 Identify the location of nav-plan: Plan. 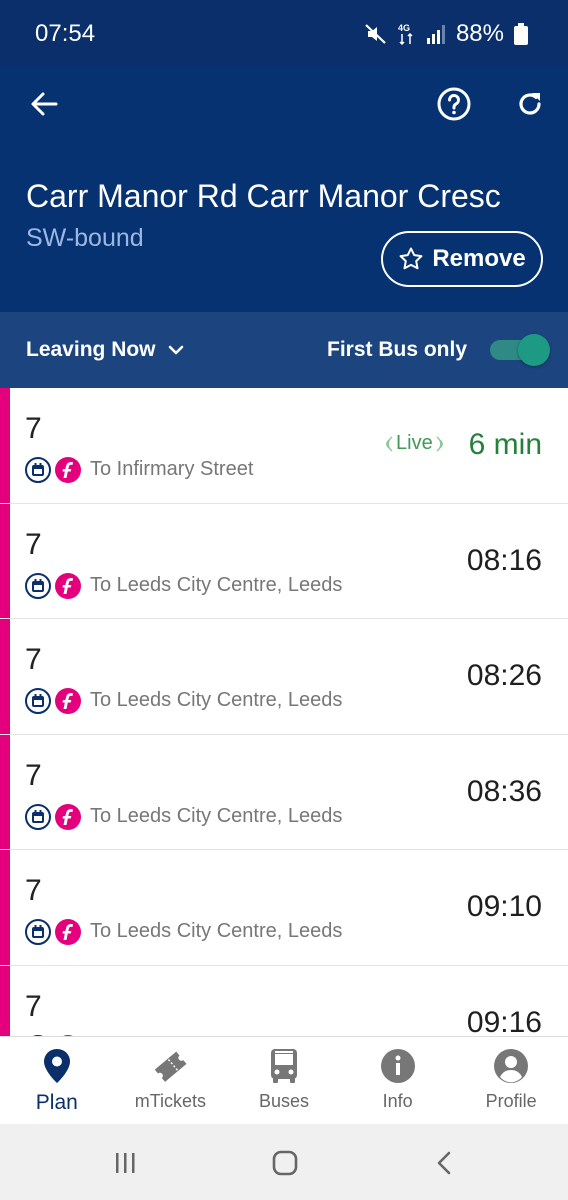
(57, 1080).